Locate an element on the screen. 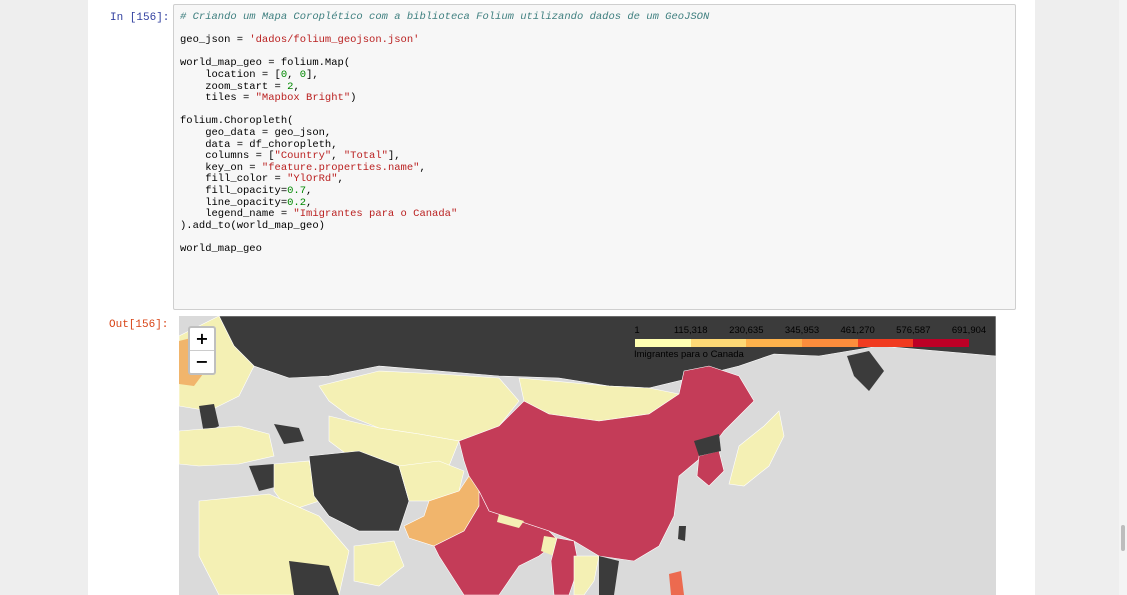 The image size is (1127, 595). code-line: tiles = "Mapbox Bright") is located at coordinates (444, 98).